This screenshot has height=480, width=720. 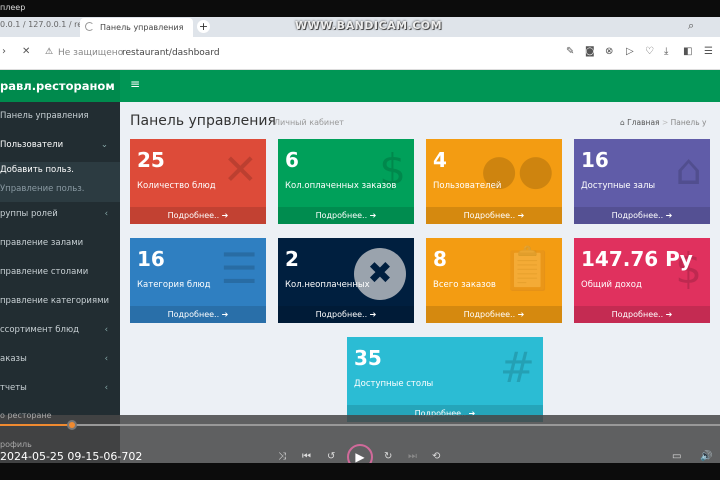 What do you see at coordinates (203, 26) in the screenshot?
I see `new-tab-button: +` at bounding box center [203, 26].